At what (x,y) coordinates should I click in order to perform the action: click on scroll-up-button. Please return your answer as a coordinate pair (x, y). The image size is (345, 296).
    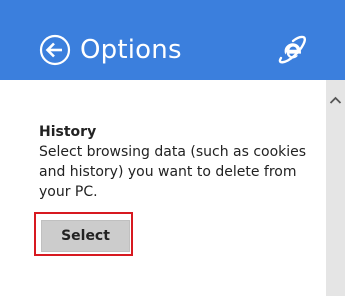
    Looking at the image, I should click on (335, 100).